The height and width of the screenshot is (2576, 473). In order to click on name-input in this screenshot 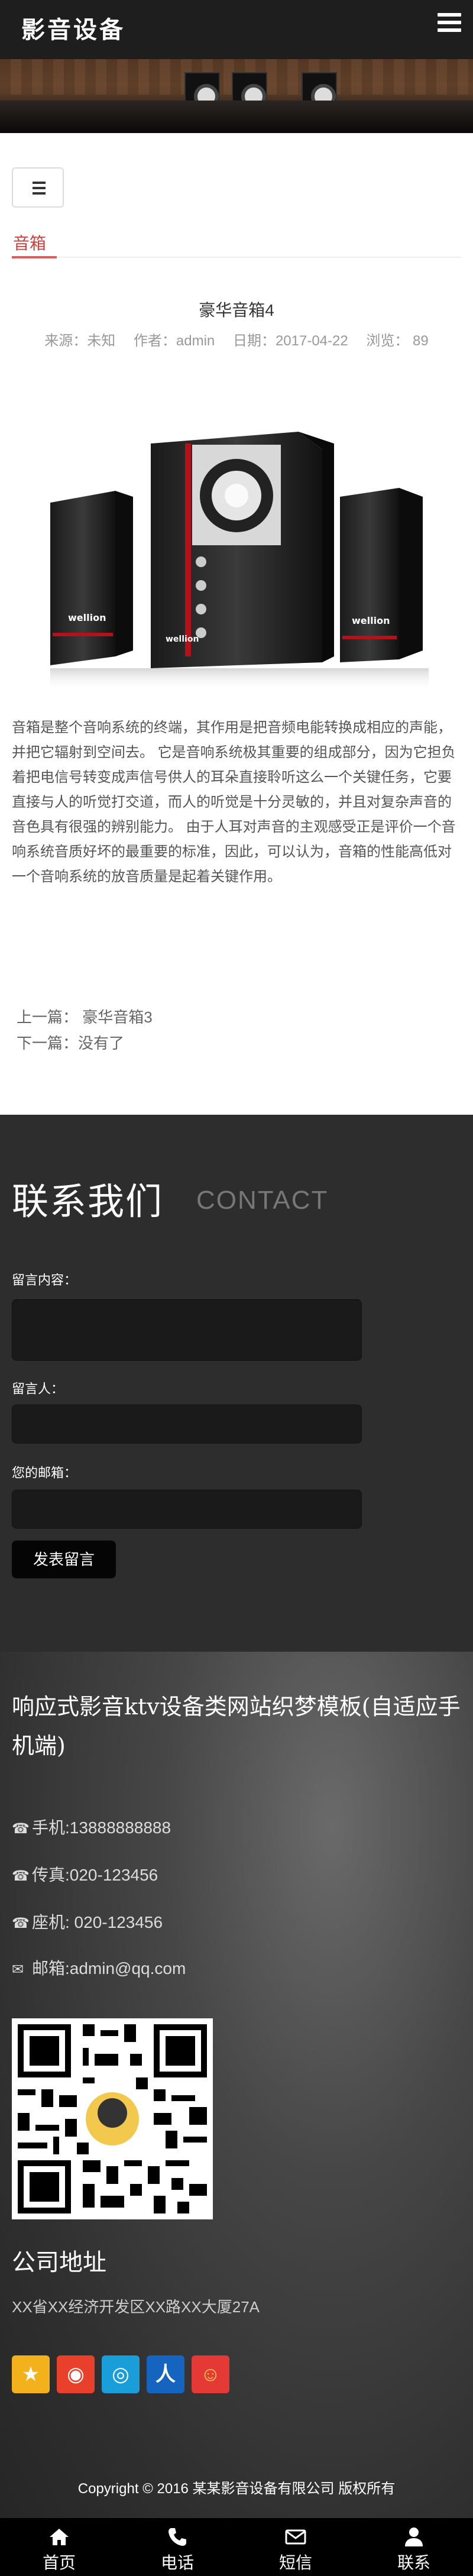, I will do `click(187, 1424)`.